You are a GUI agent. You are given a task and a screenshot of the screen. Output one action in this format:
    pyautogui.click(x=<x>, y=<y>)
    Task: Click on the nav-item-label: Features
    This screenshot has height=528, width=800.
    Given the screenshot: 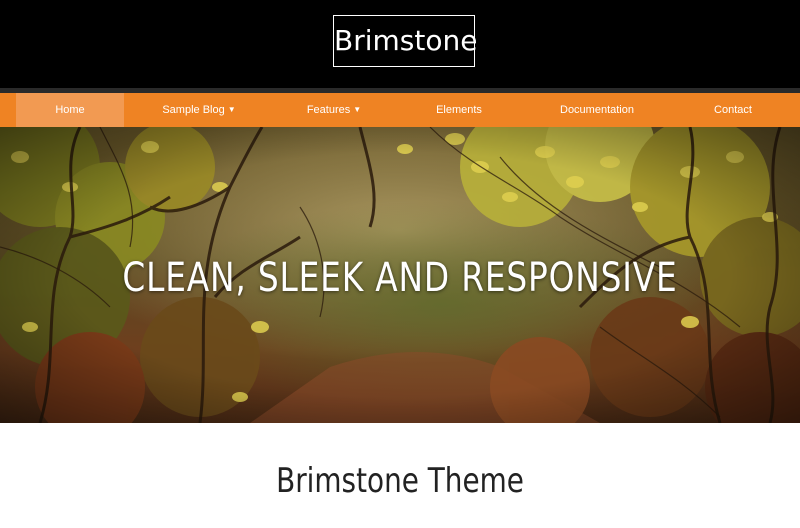 What is the action you would take?
    pyautogui.click(x=328, y=110)
    